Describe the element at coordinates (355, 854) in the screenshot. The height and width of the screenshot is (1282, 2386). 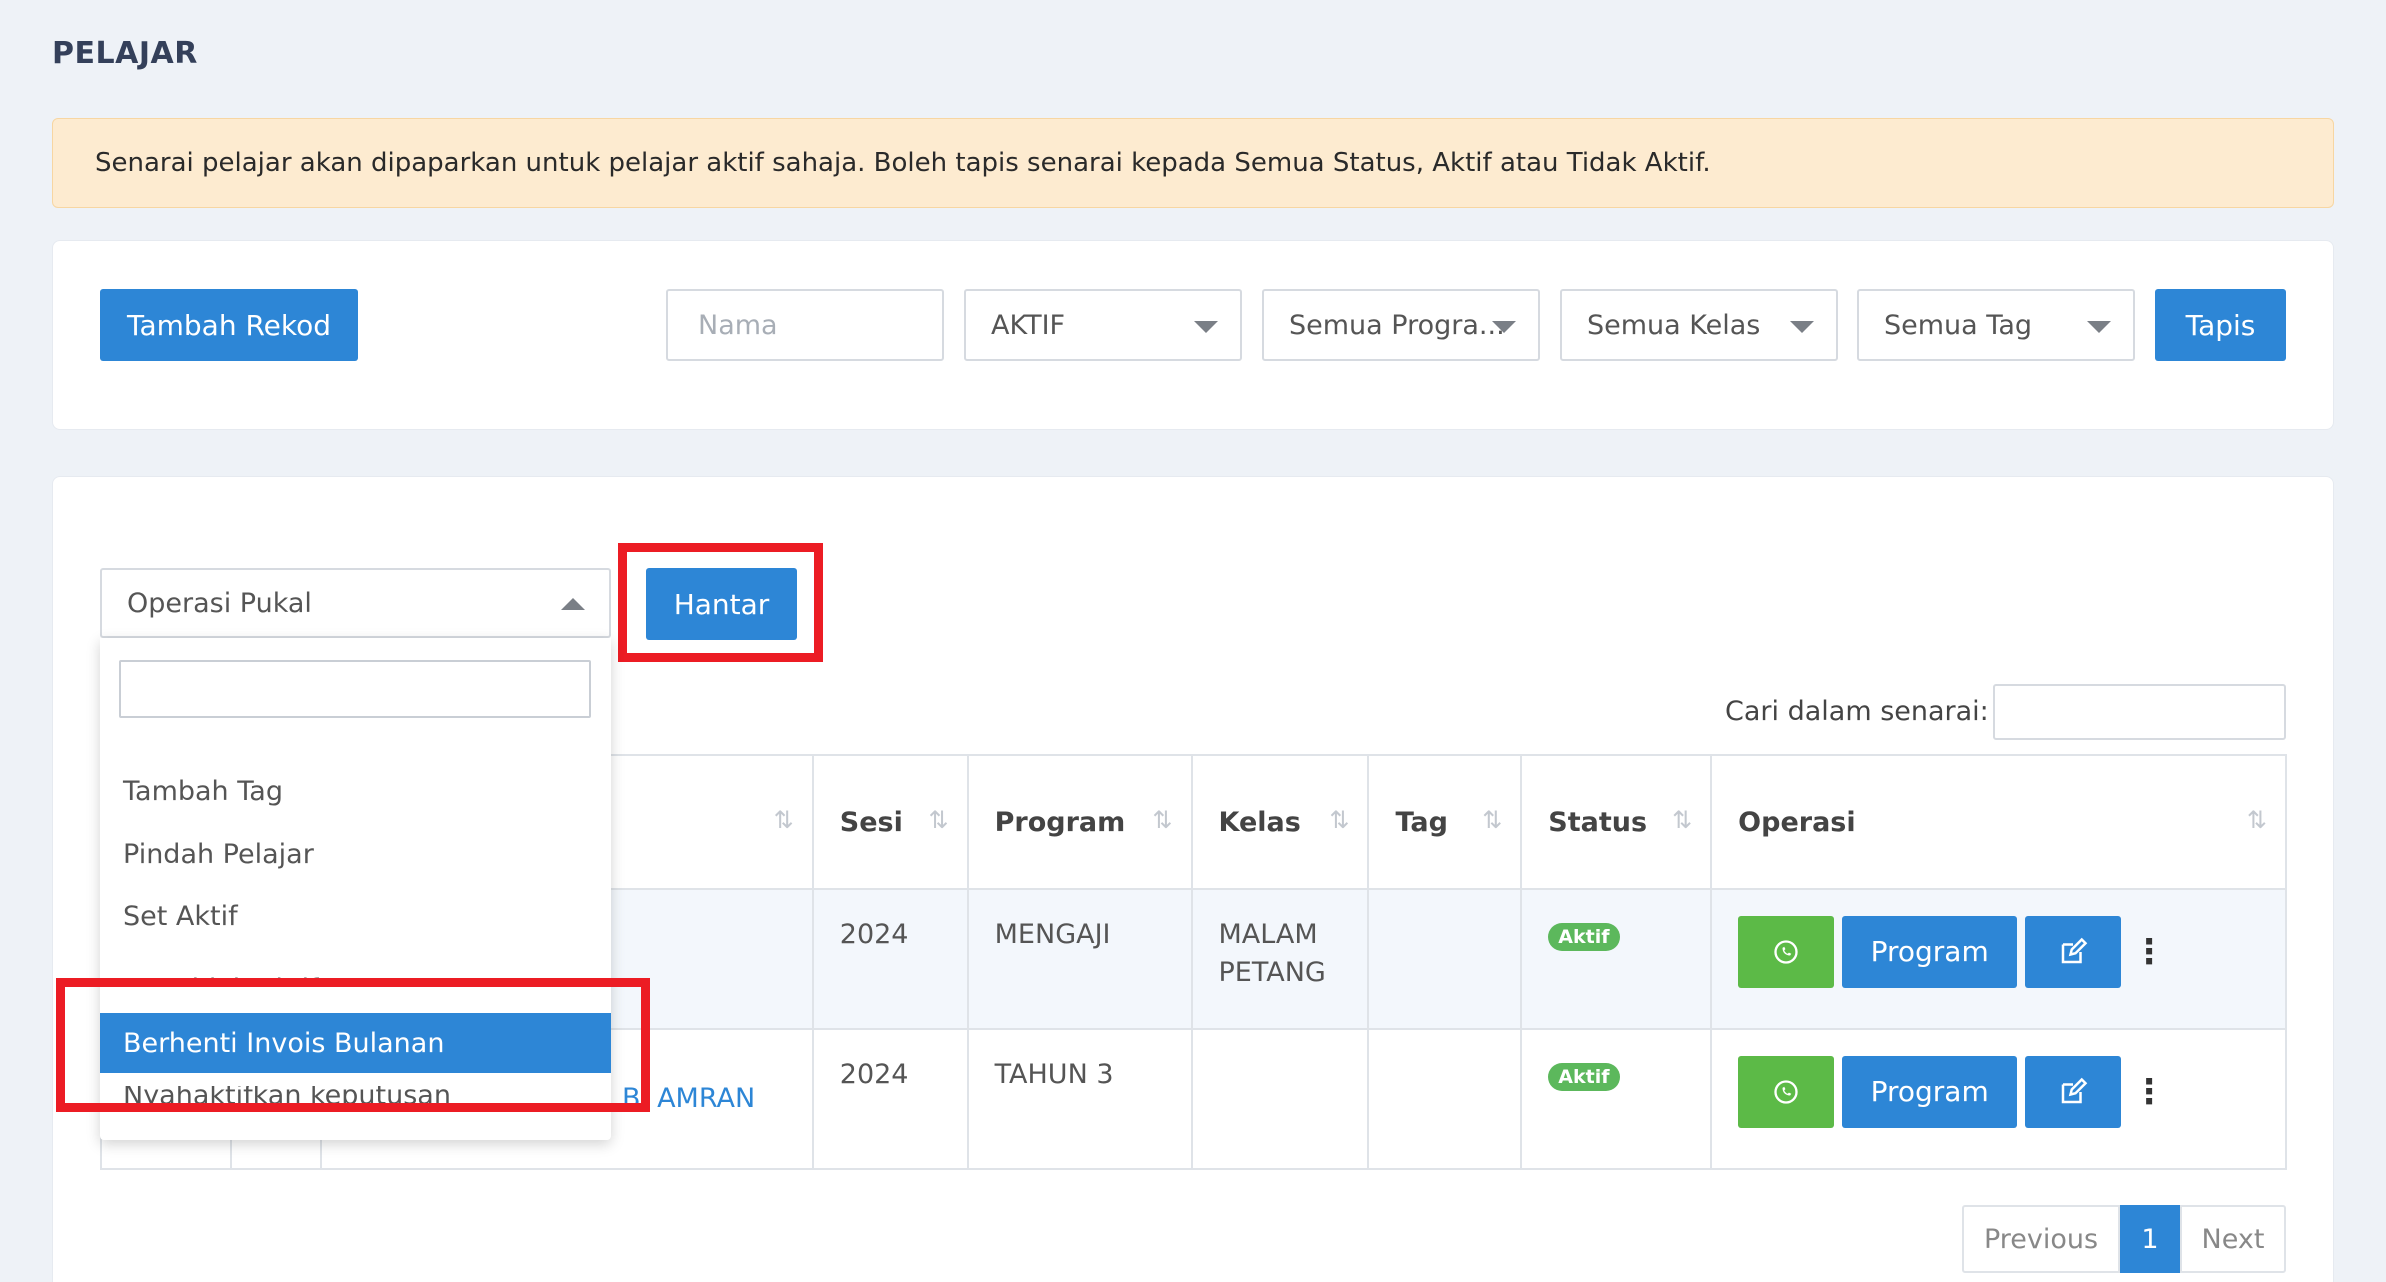
I see `option-pindah-pelajar: Pindah Pelajar` at that location.